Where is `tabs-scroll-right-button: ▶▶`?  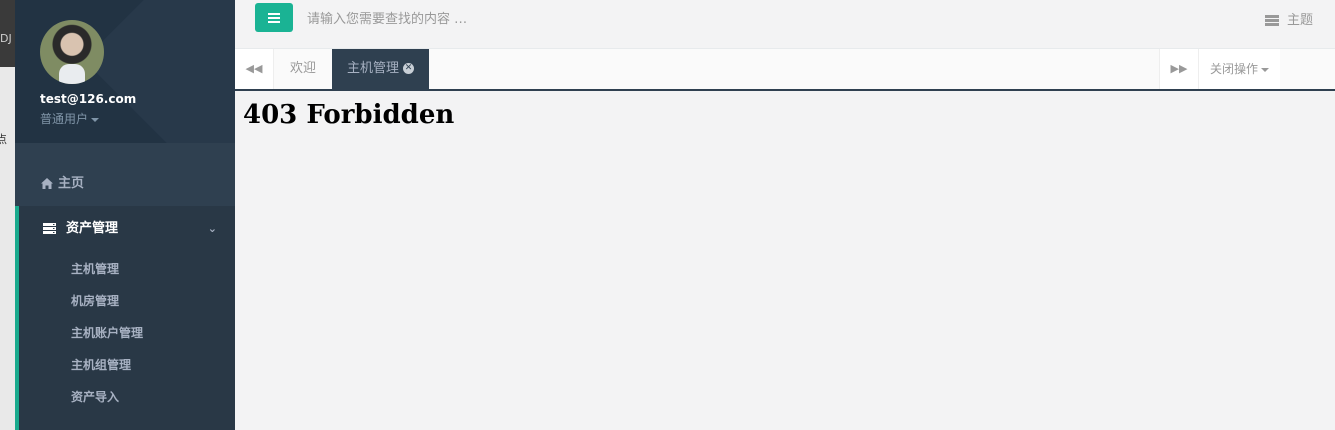 tabs-scroll-right-button: ▶▶ is located at coordinates (1179, 69).